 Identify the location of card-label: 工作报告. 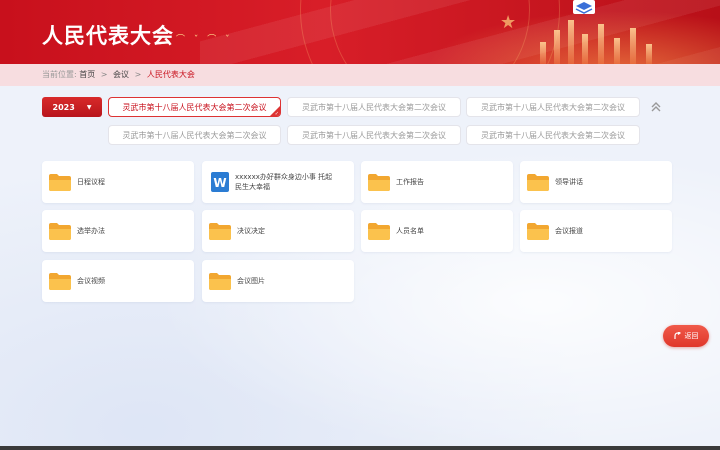
(410, 182).